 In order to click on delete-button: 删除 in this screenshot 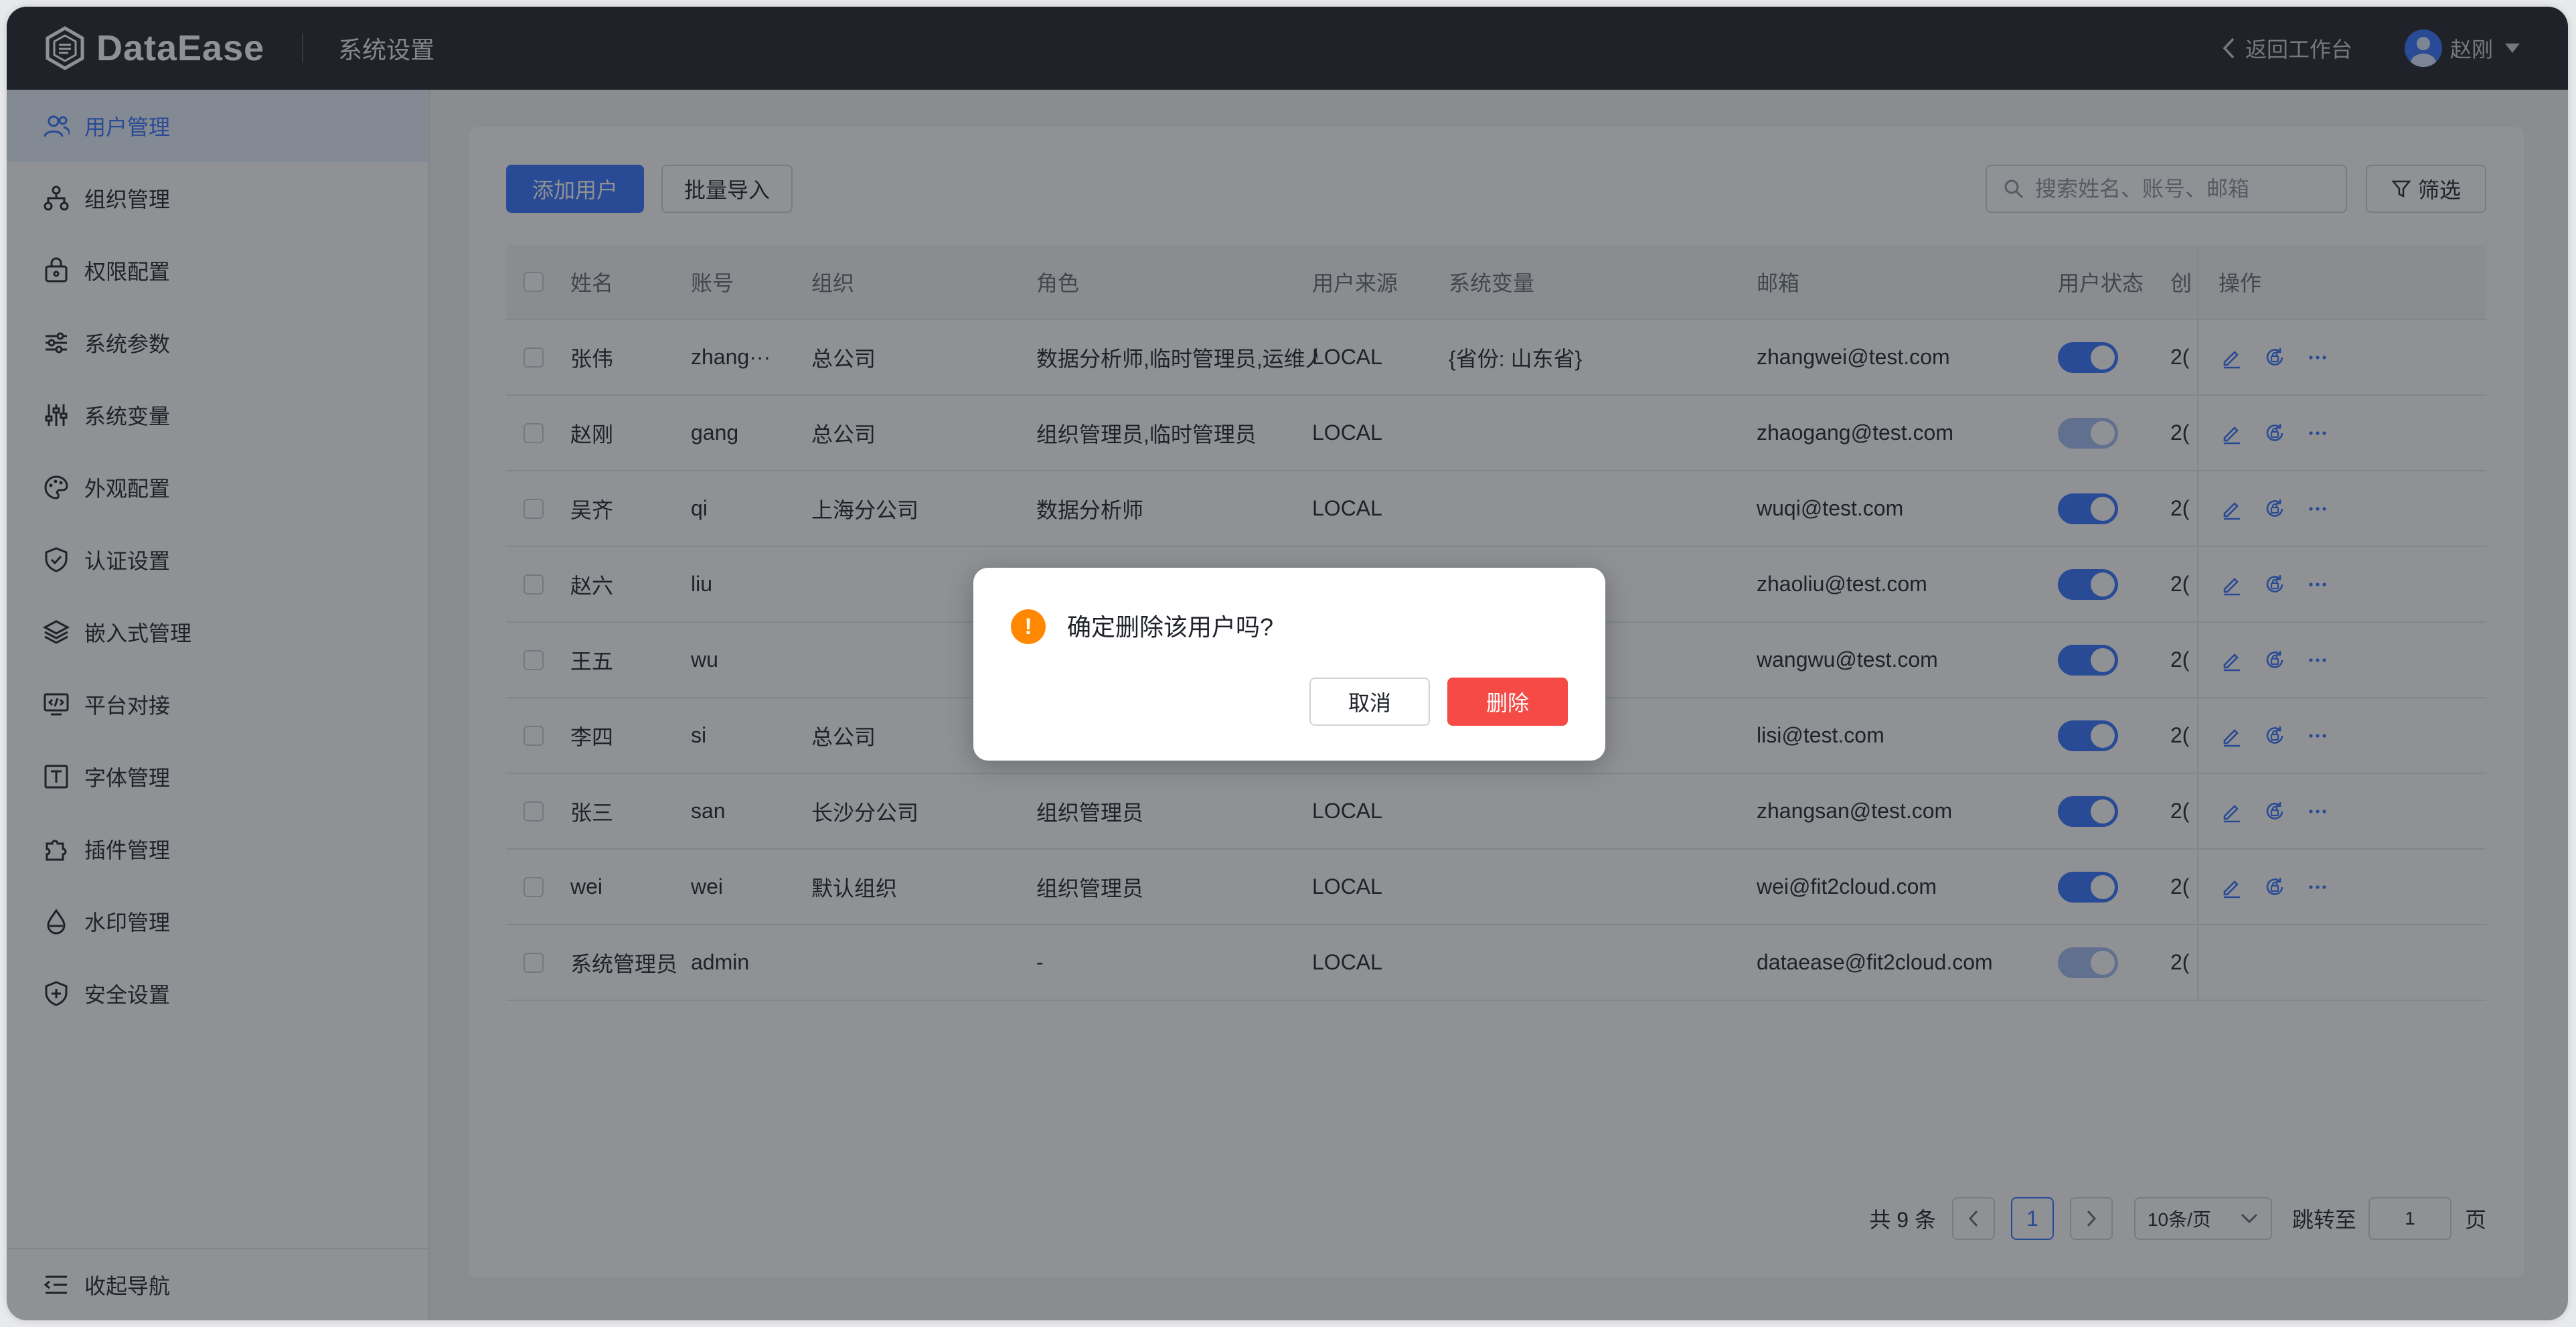, I will do `click(1507, 702)`.